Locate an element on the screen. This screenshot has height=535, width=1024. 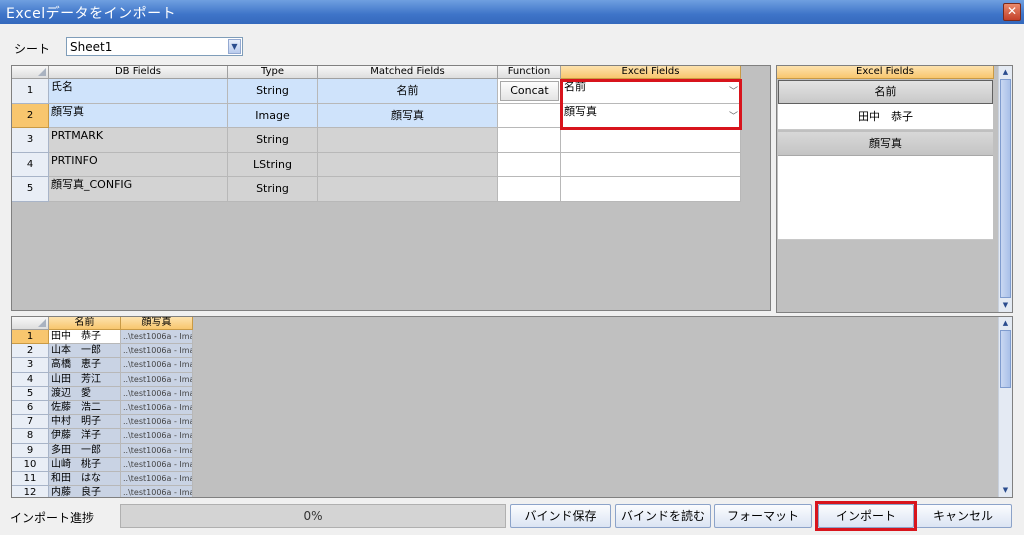
excel-field-item: 顔写真 is located at coordinates (885, 144).